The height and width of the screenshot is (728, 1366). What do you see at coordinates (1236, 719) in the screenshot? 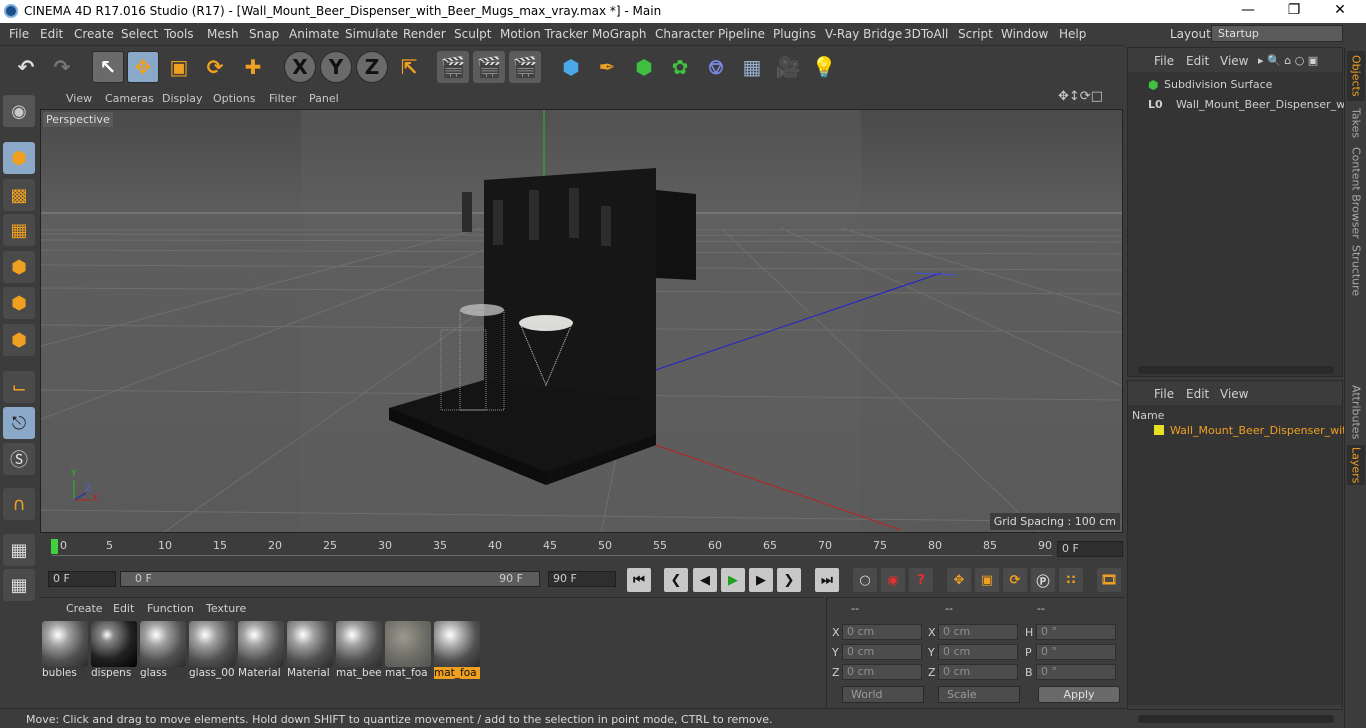
I see `layers-scrollbar` at bounding box center [1236, 719].